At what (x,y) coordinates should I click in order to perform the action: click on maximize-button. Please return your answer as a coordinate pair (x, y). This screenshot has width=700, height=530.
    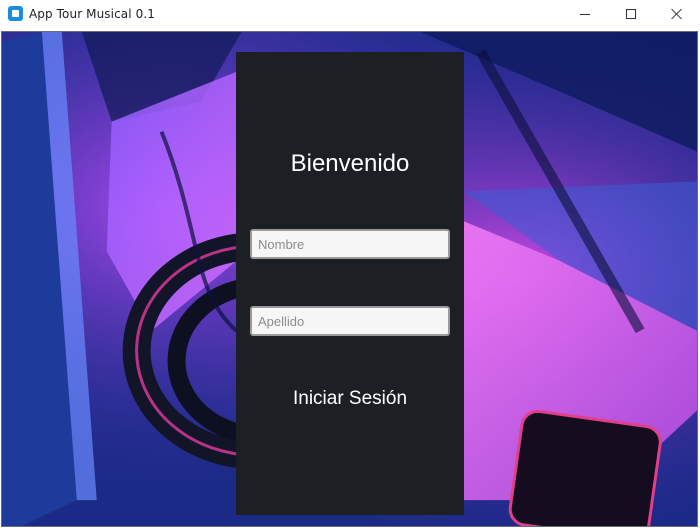
    Looking at the image, I should click on (631, 14).